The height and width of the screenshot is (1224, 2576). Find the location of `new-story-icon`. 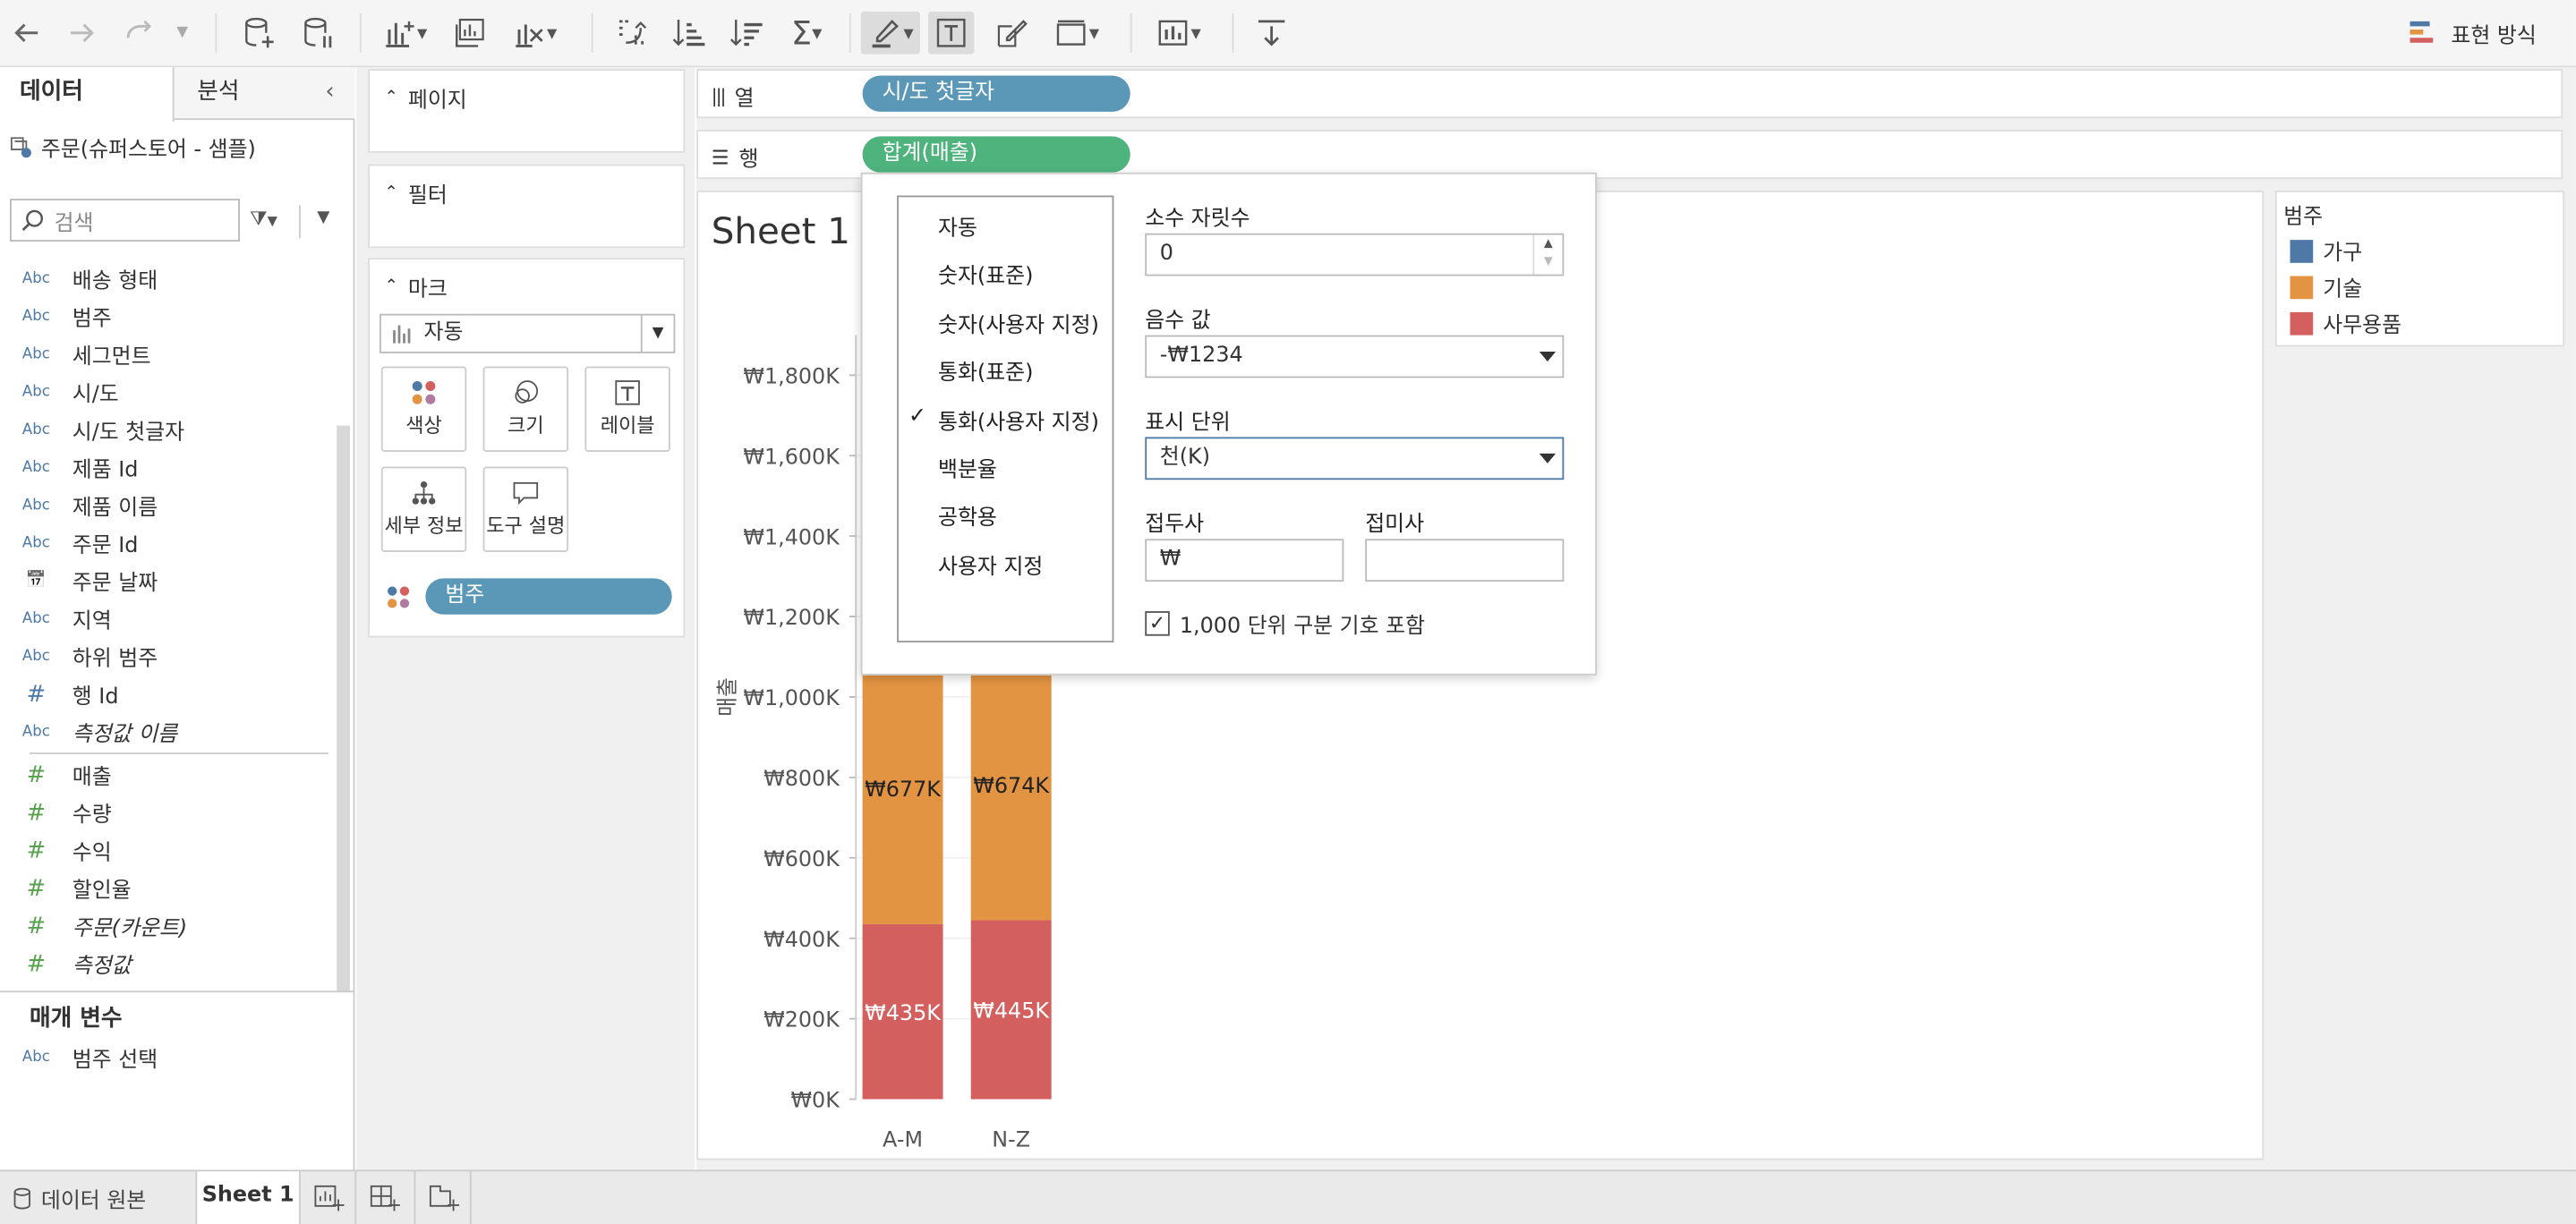

new-story-icon is located at coordinates (443, 1200).